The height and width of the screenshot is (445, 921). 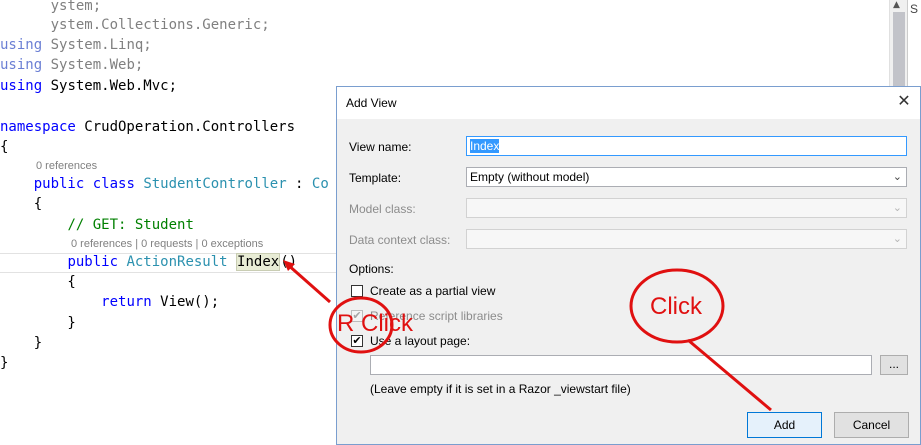 I want to click on code-token: Index, so click(x=258, y=262).